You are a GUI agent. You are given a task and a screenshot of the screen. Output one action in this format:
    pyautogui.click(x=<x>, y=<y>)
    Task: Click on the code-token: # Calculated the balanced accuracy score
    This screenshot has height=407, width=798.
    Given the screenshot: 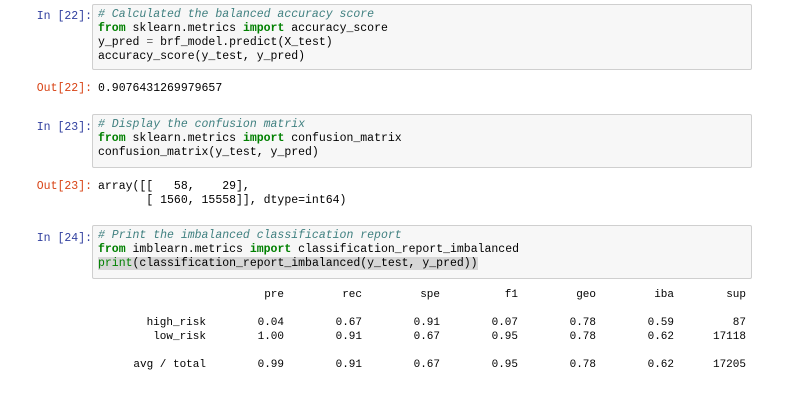 What is the action you would take?
    pyautogui.click(x=236, y=14)
    